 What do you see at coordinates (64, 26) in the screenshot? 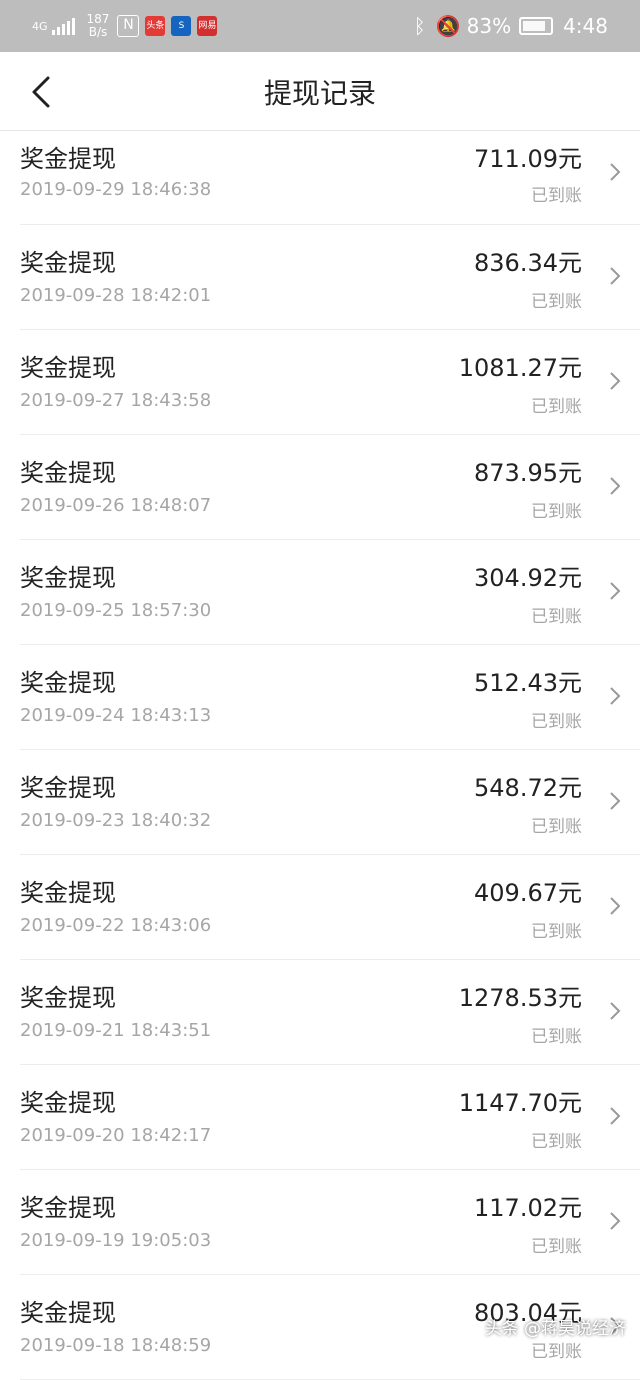
I see `signal-strength-icon` at bounding box center [64, 26].